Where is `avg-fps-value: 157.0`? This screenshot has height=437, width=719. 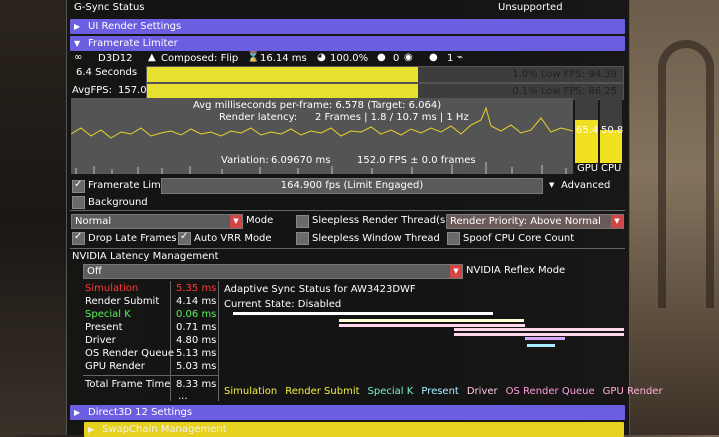
avg-fps-value: 157.0 is located at coordinates (132, 90).